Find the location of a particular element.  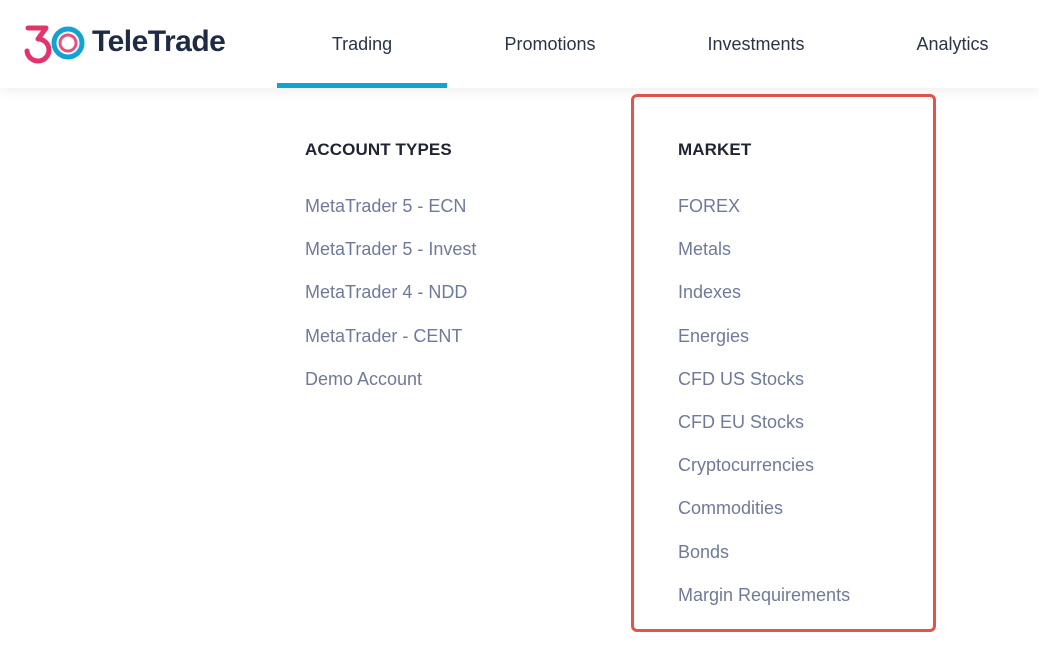

menu-link-demo-account: Demo Account is located at coordinates (363, 379).